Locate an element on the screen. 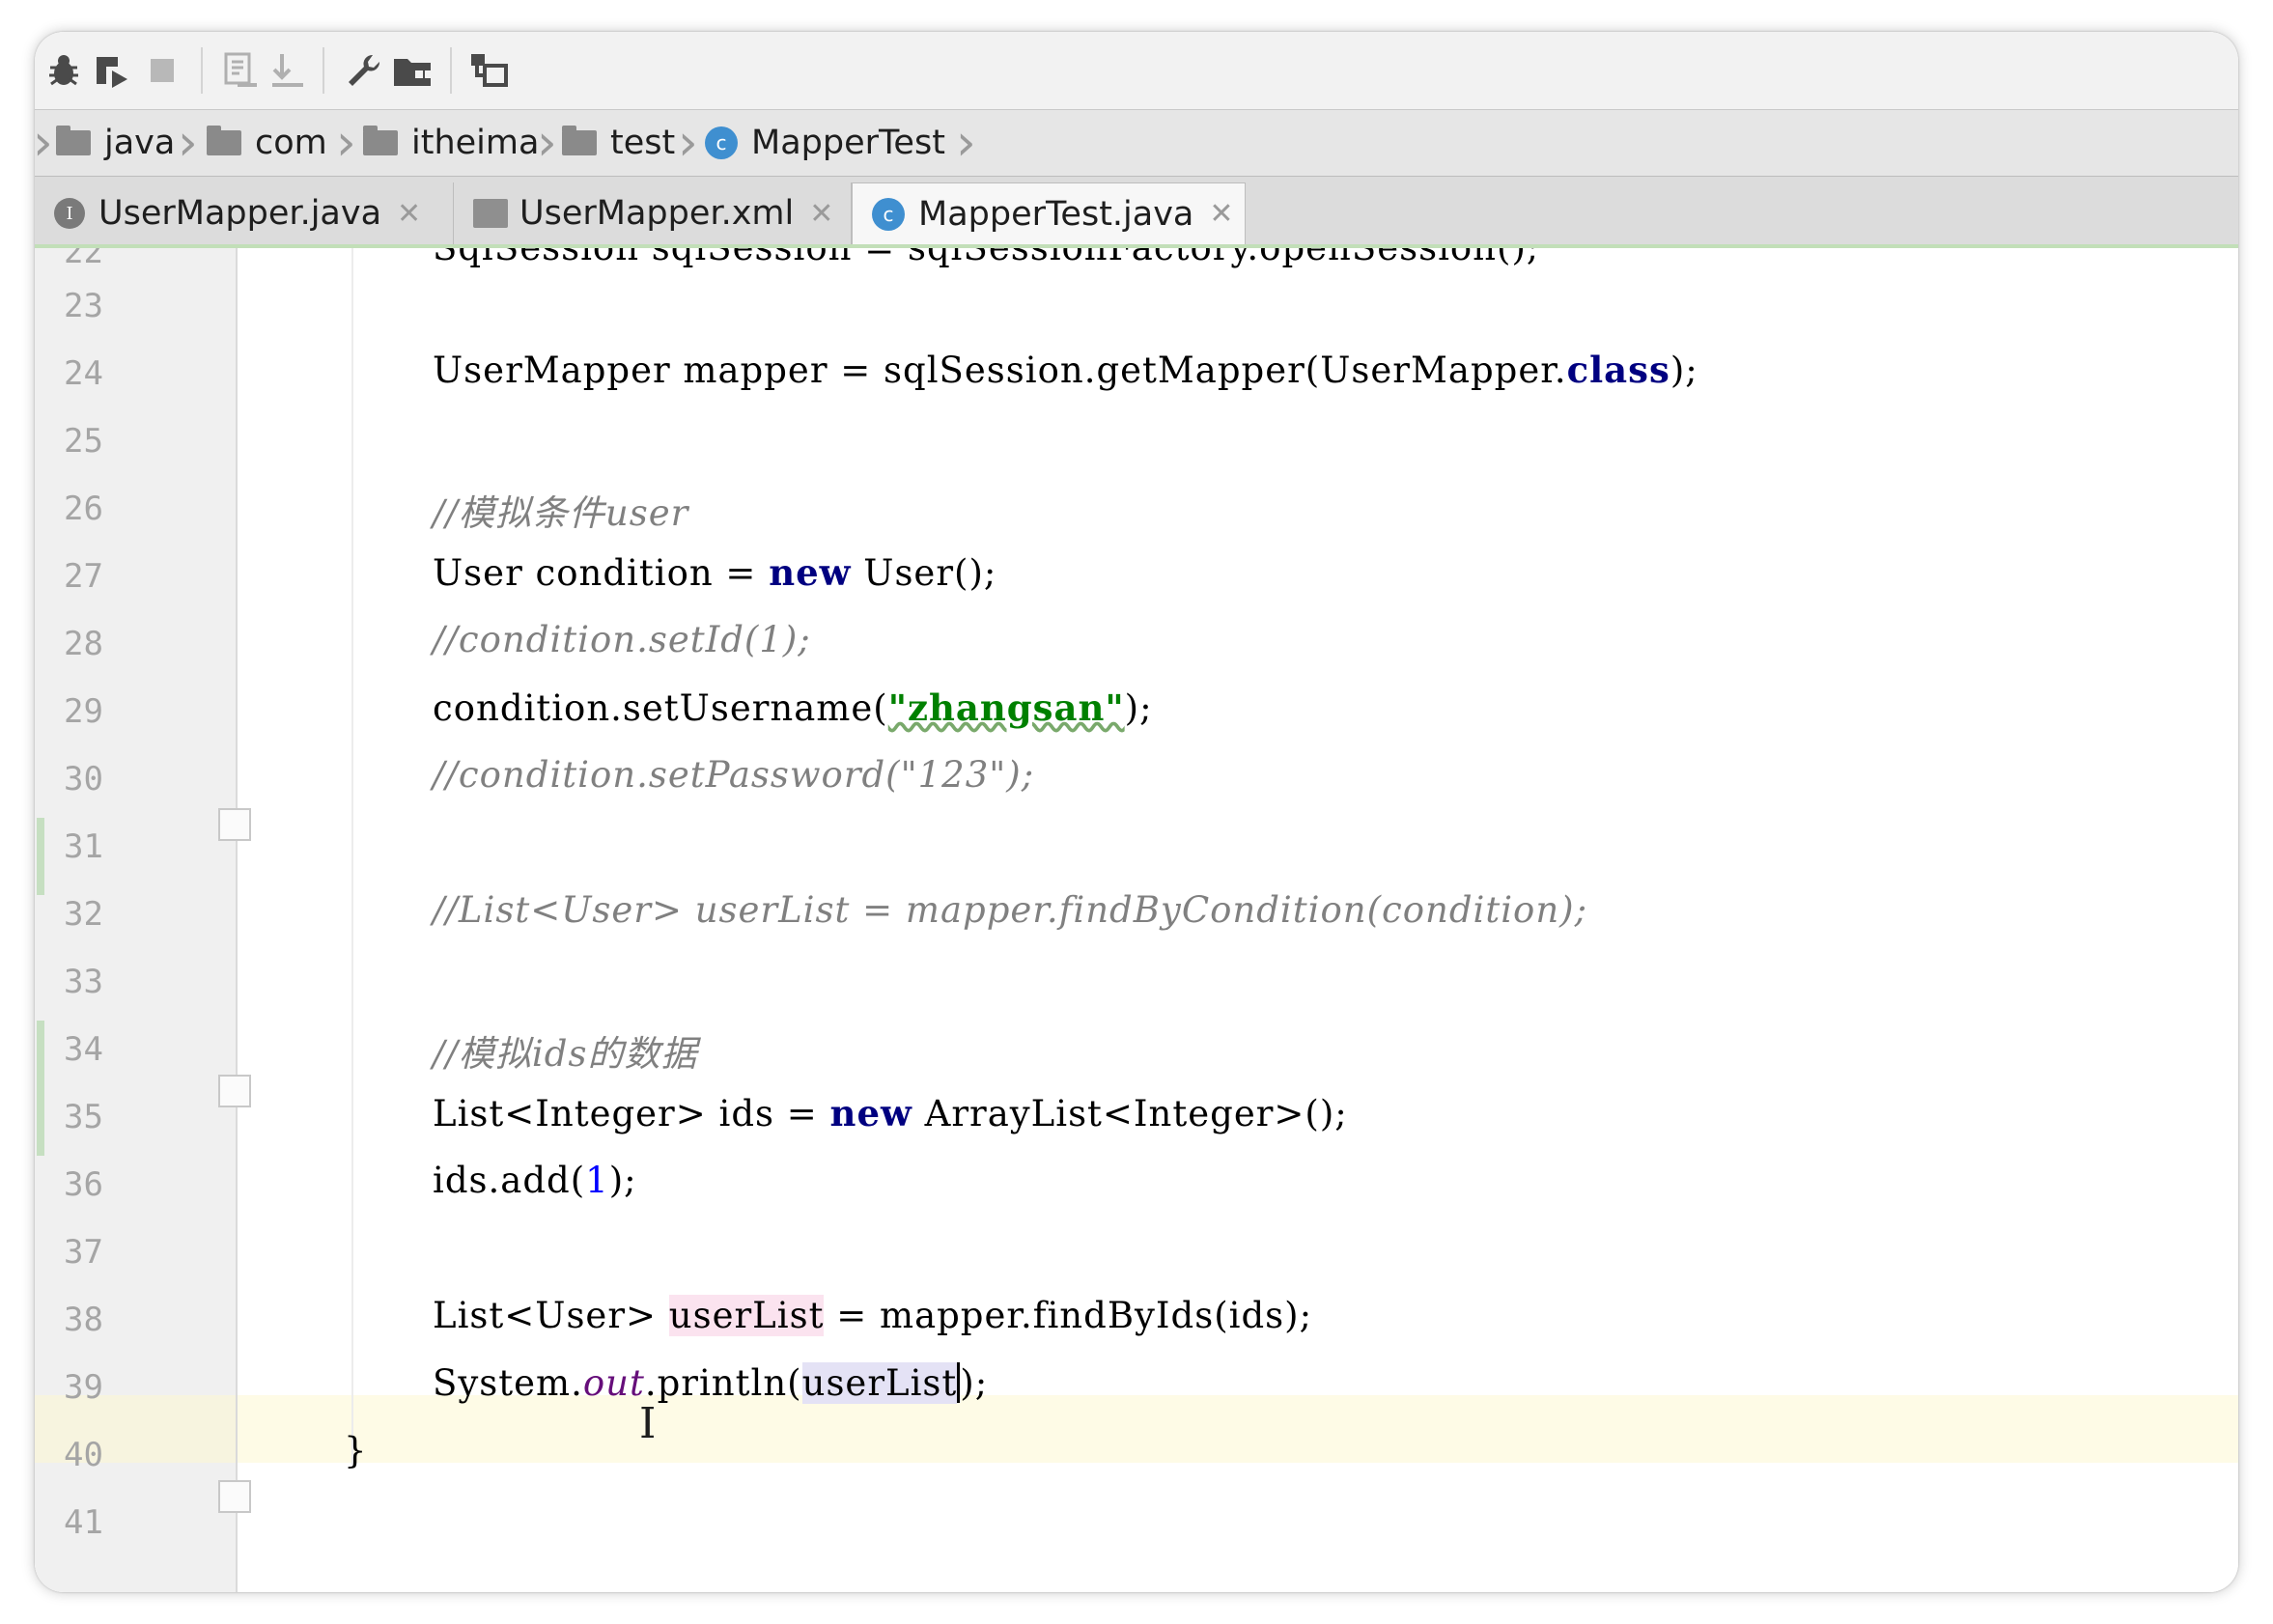 The height and width of the screenshot is (1624, 2273). breadcrumb-item-com: com is located at coordinates (267, 143).